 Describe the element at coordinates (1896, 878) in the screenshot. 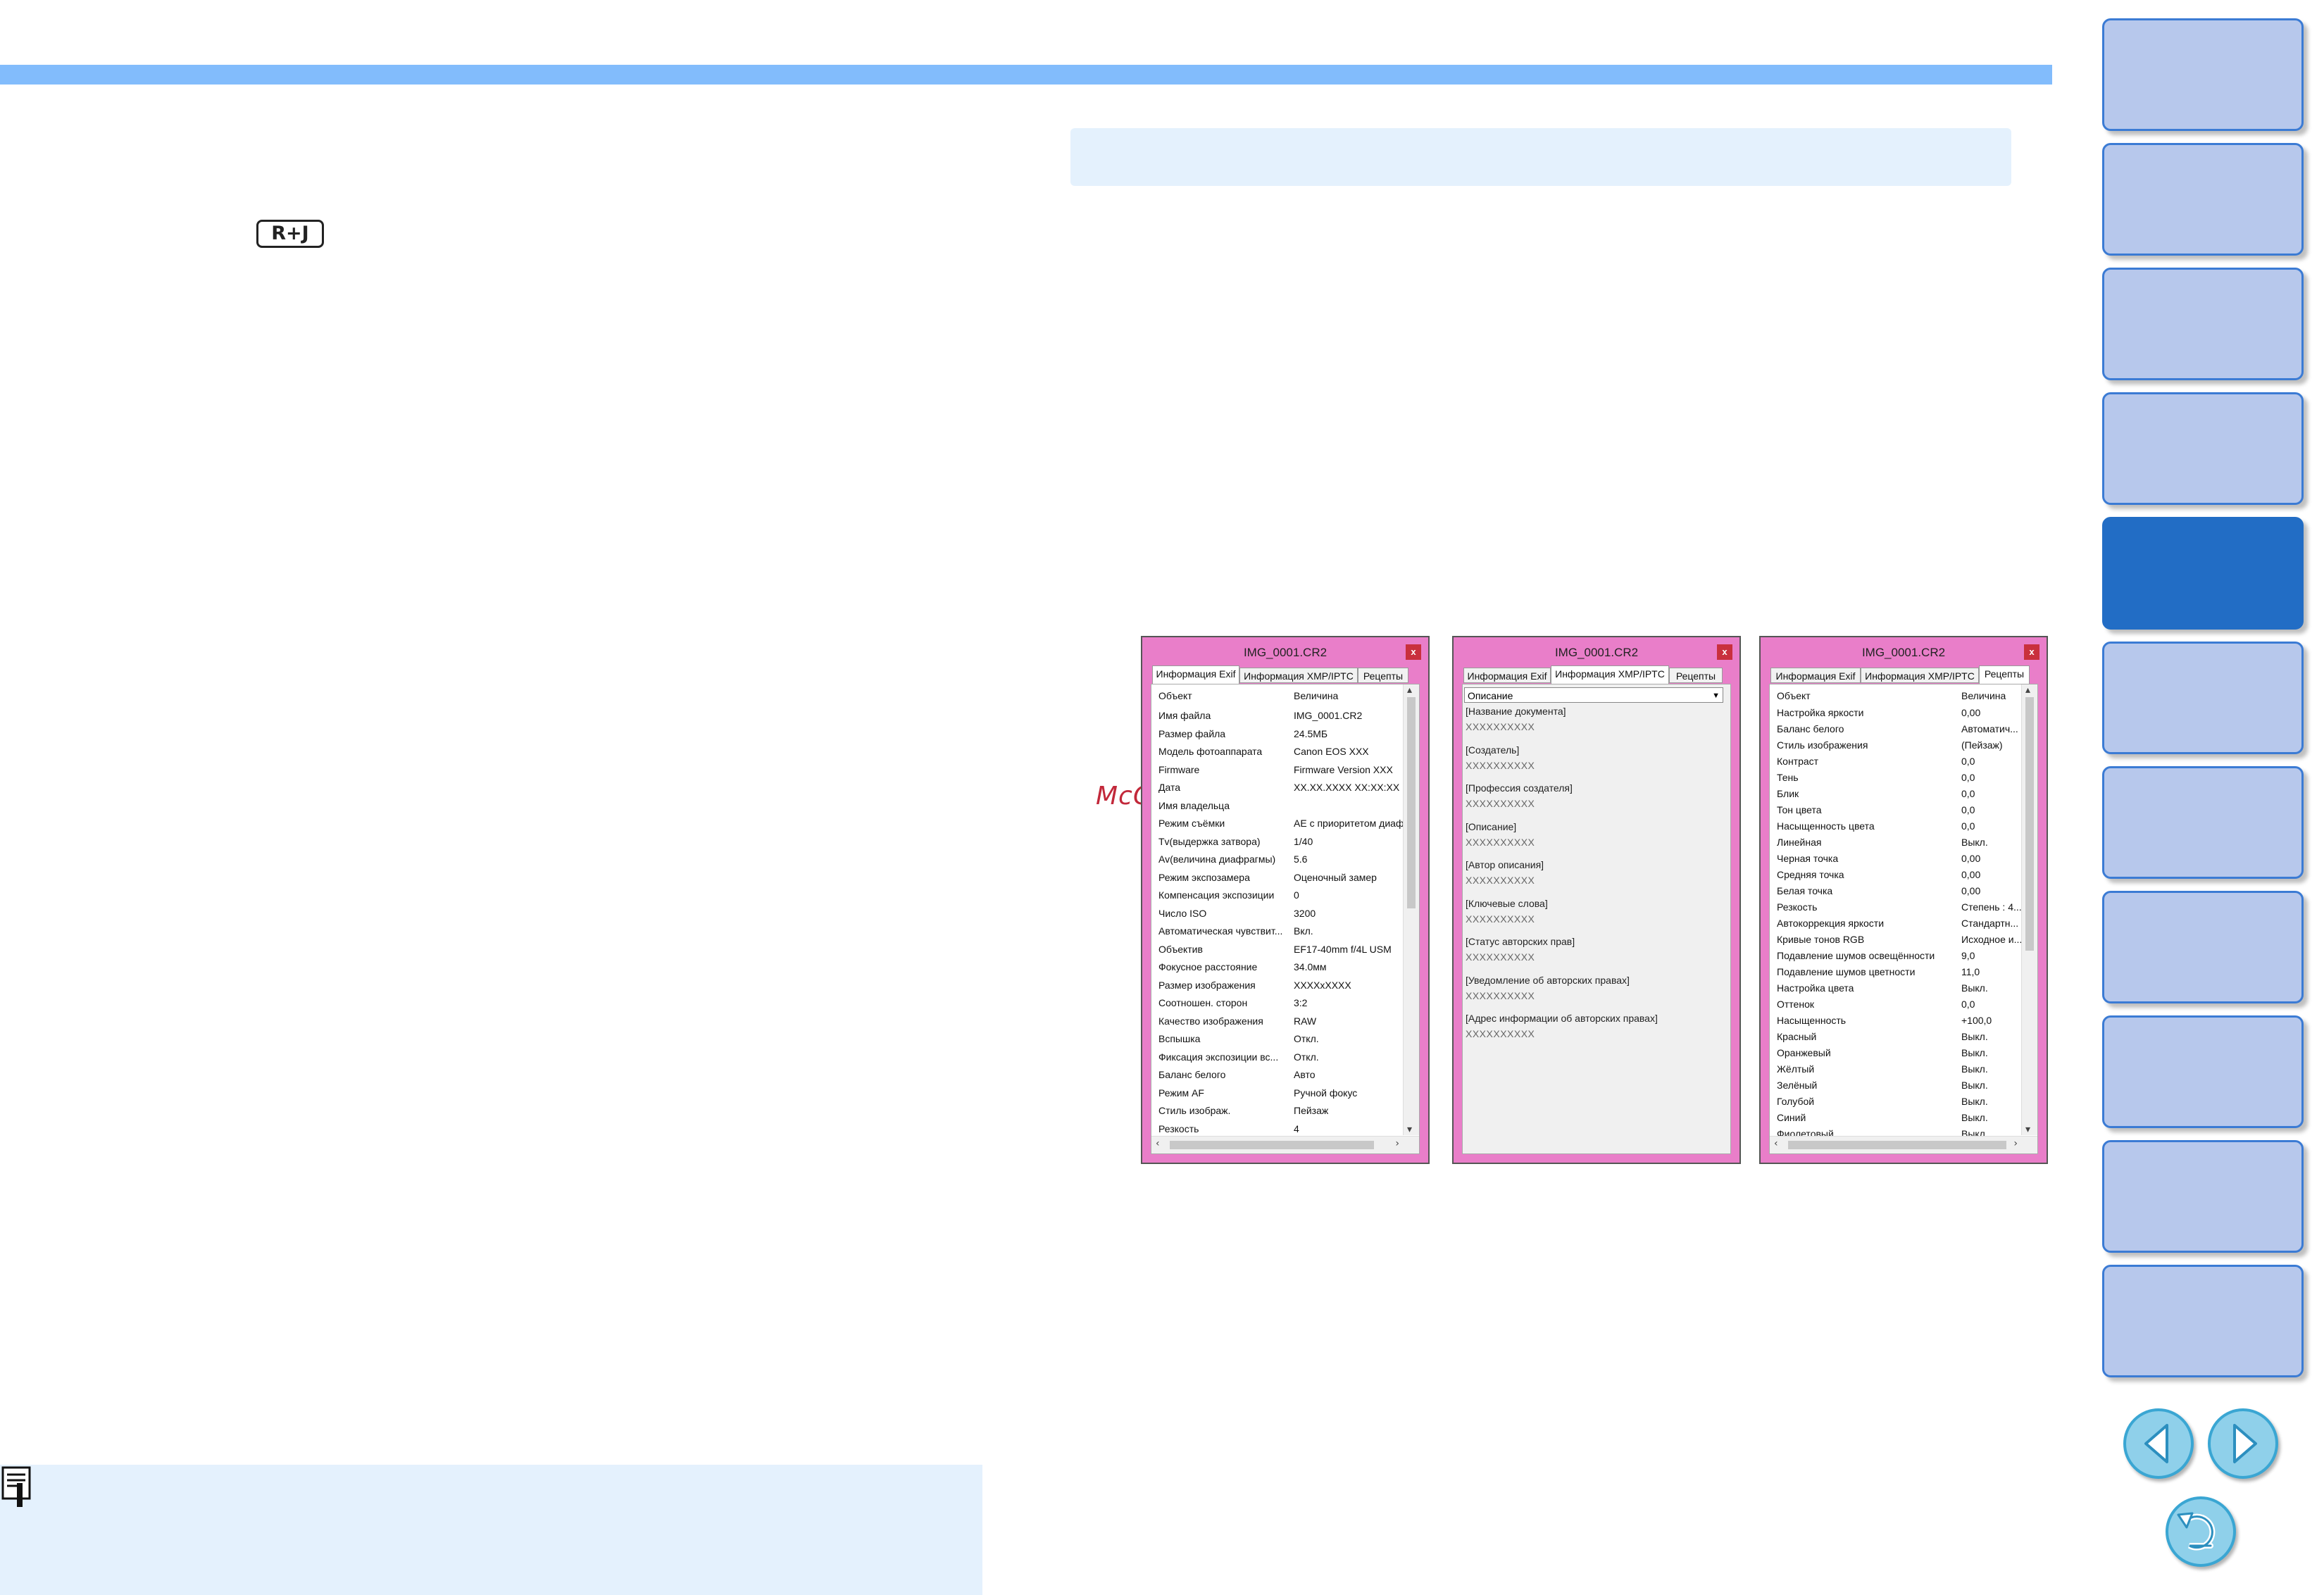

I see `table-row: Средняя точка 0,00` at that location.